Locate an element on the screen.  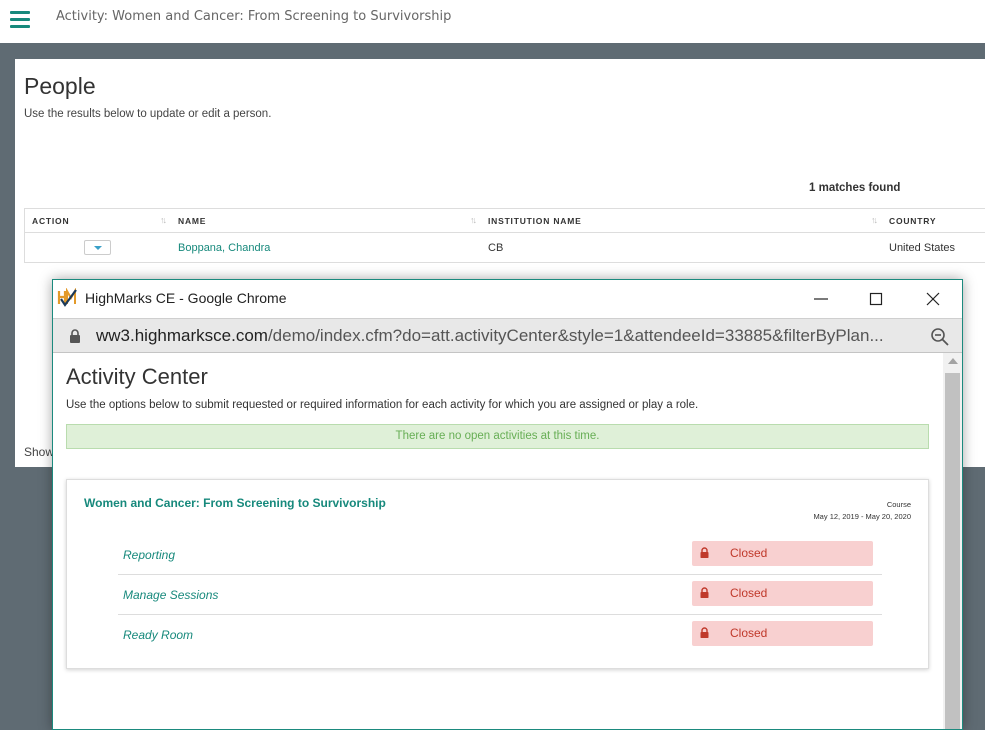
action-dropdown-button is located at coordinates (97, 247).